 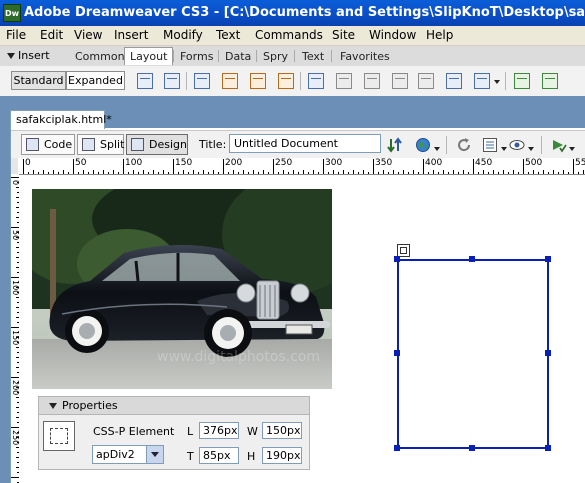 I want to click on tab-favorites: Favorites, so click(x=365, y=56).